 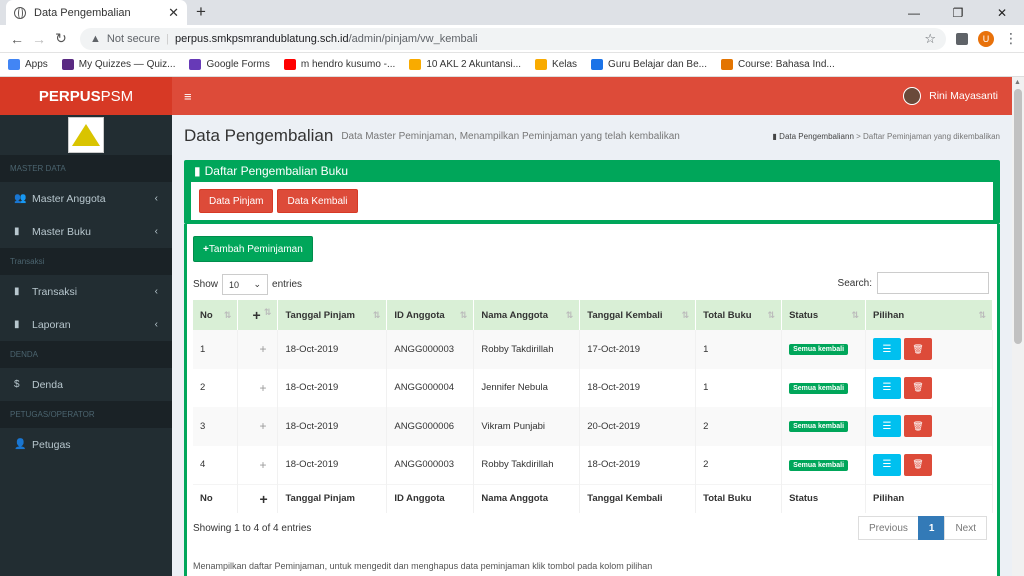 I want to click on sidebar-item-label: Master Buku, so click(x=61, y=231).